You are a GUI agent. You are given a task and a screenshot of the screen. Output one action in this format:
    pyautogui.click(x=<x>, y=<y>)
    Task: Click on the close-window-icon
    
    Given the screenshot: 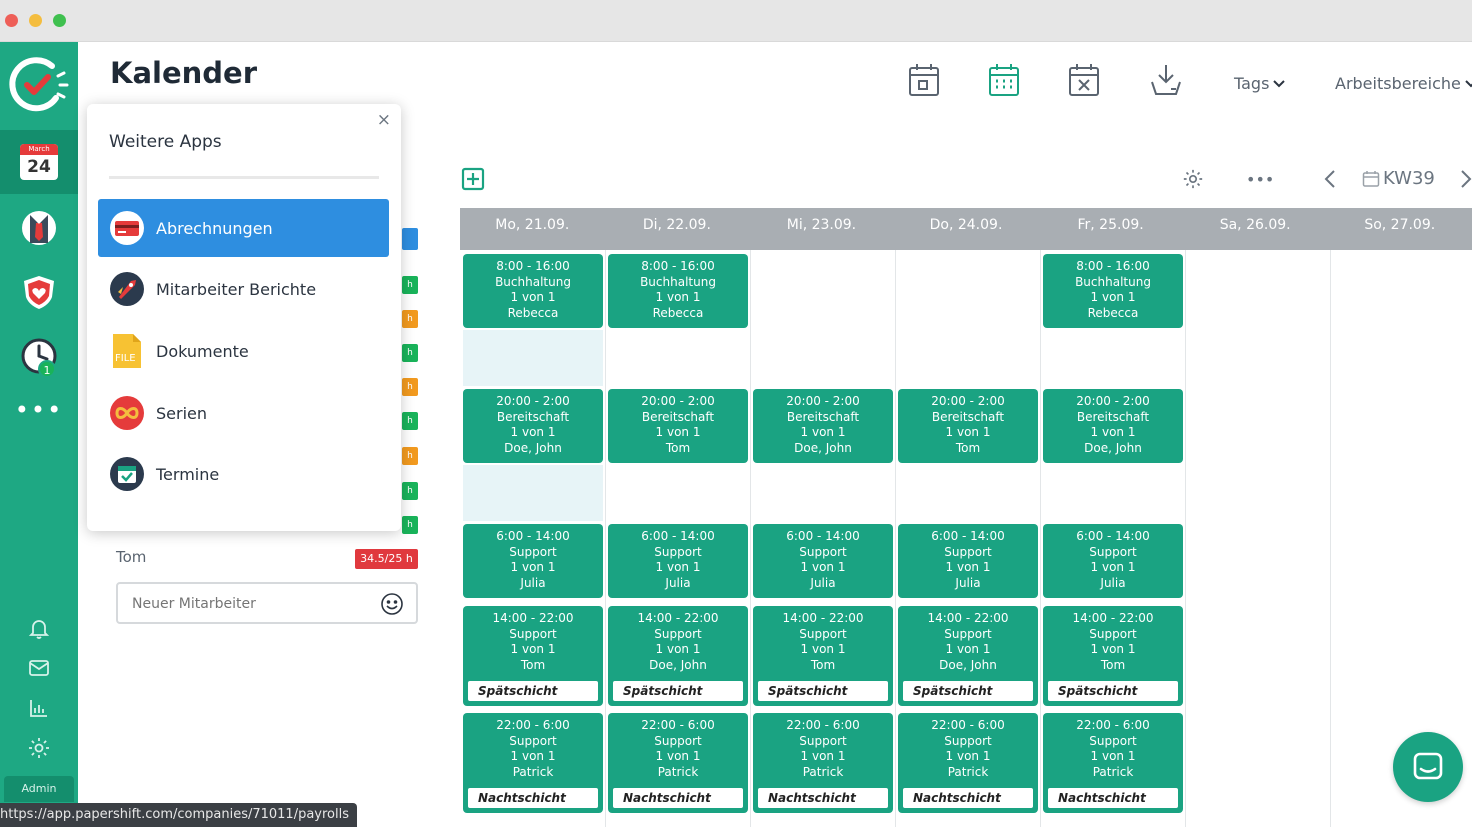 What is the action you would take?
    pyautogui.click(x=11, y=20)
    